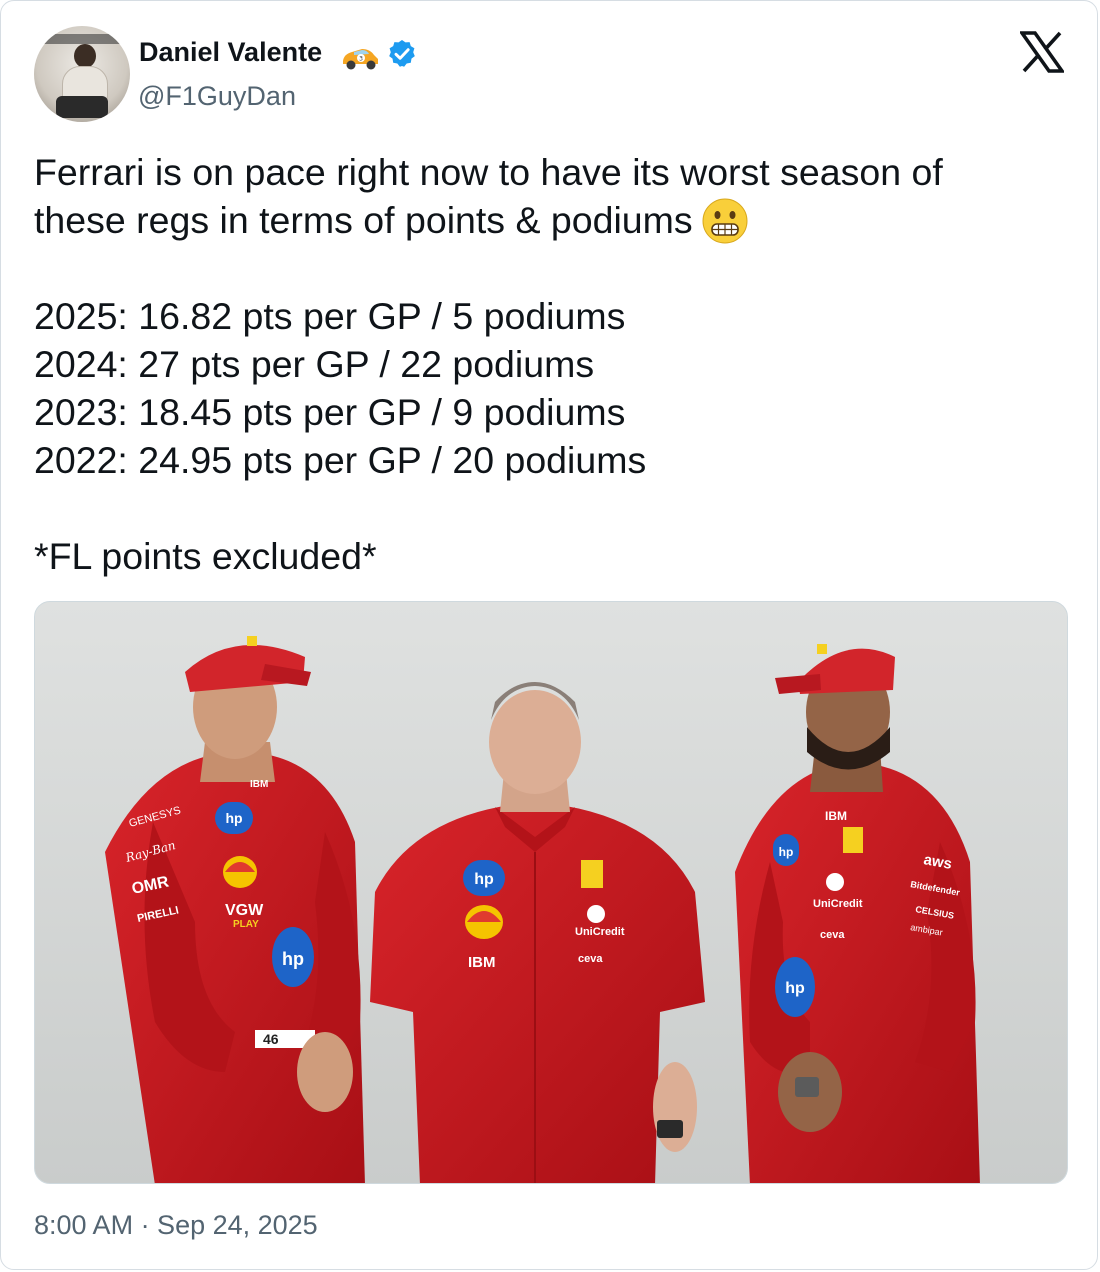  I want to click on author-avatar, so click(82, 74).